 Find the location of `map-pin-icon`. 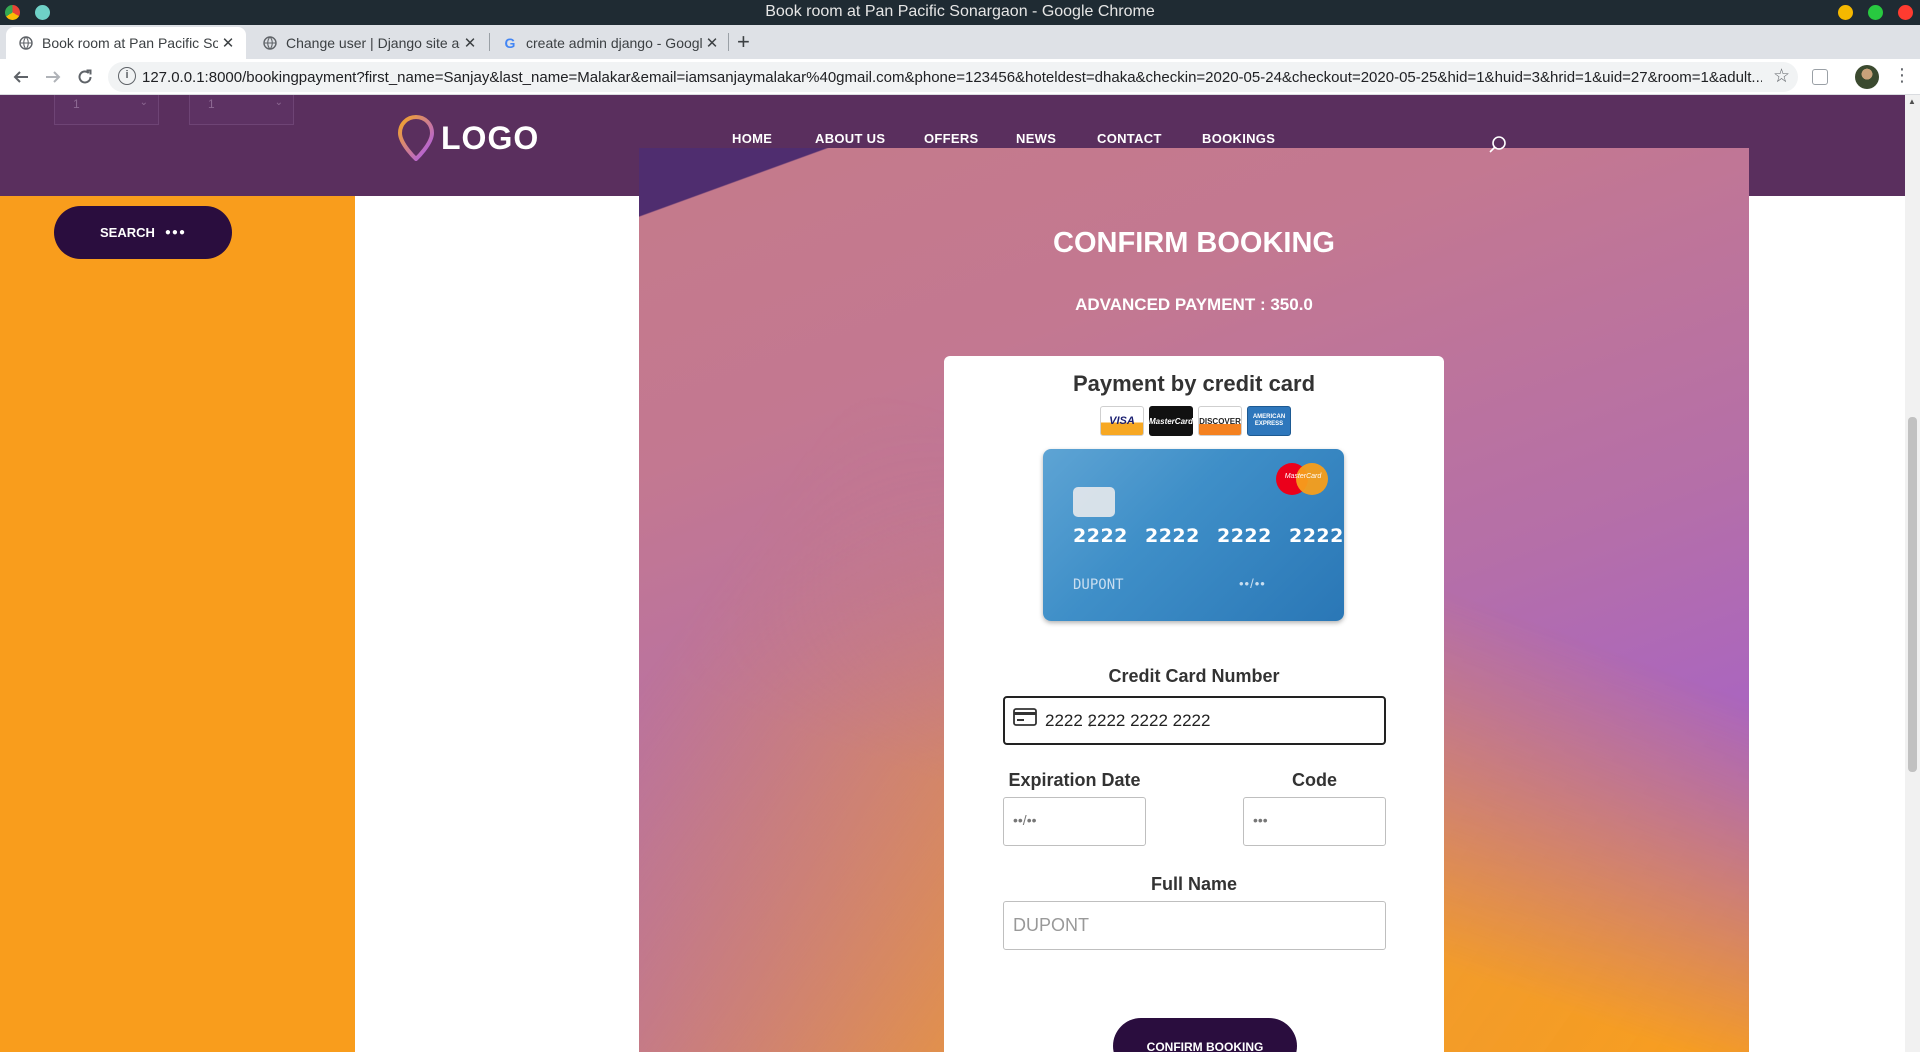

map-pin-icon is located at coordinates (416, 138).